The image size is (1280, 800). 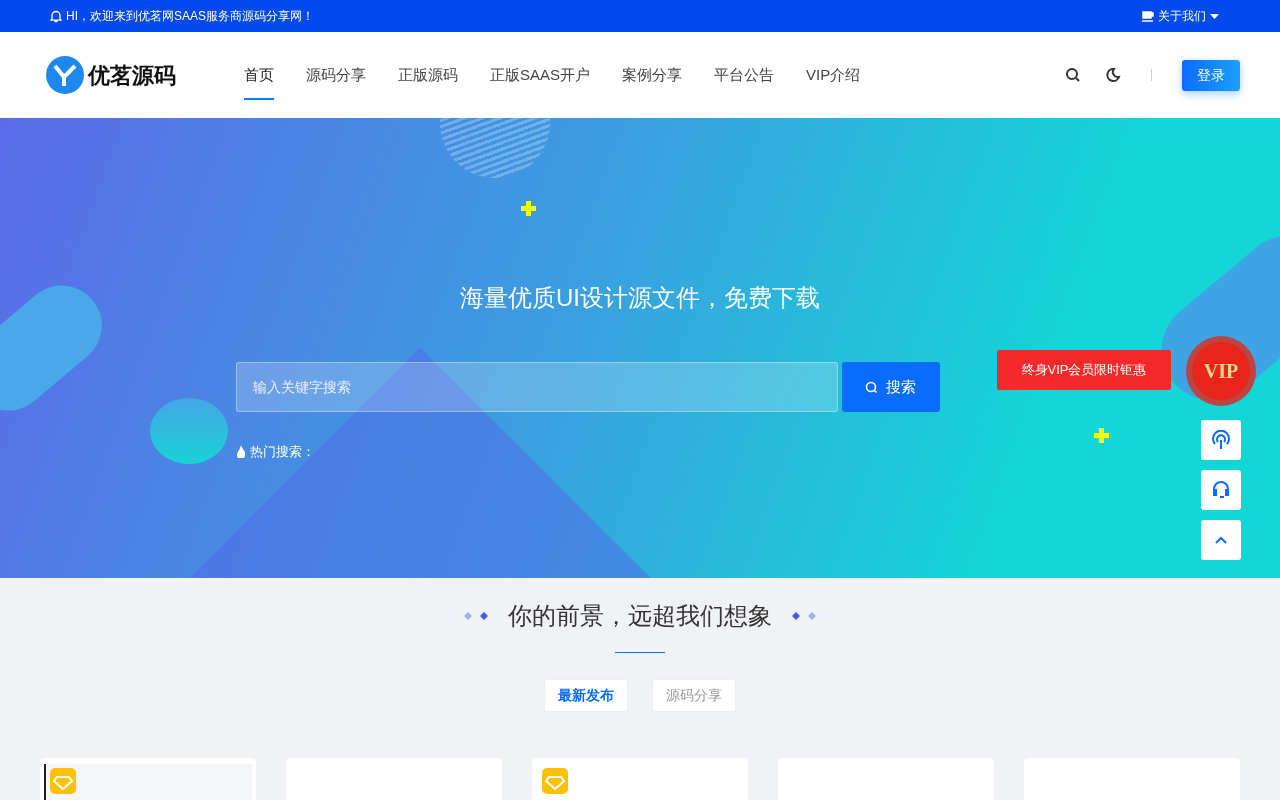 I want to click on back-to-top-button, so click(x=1221, y=540).